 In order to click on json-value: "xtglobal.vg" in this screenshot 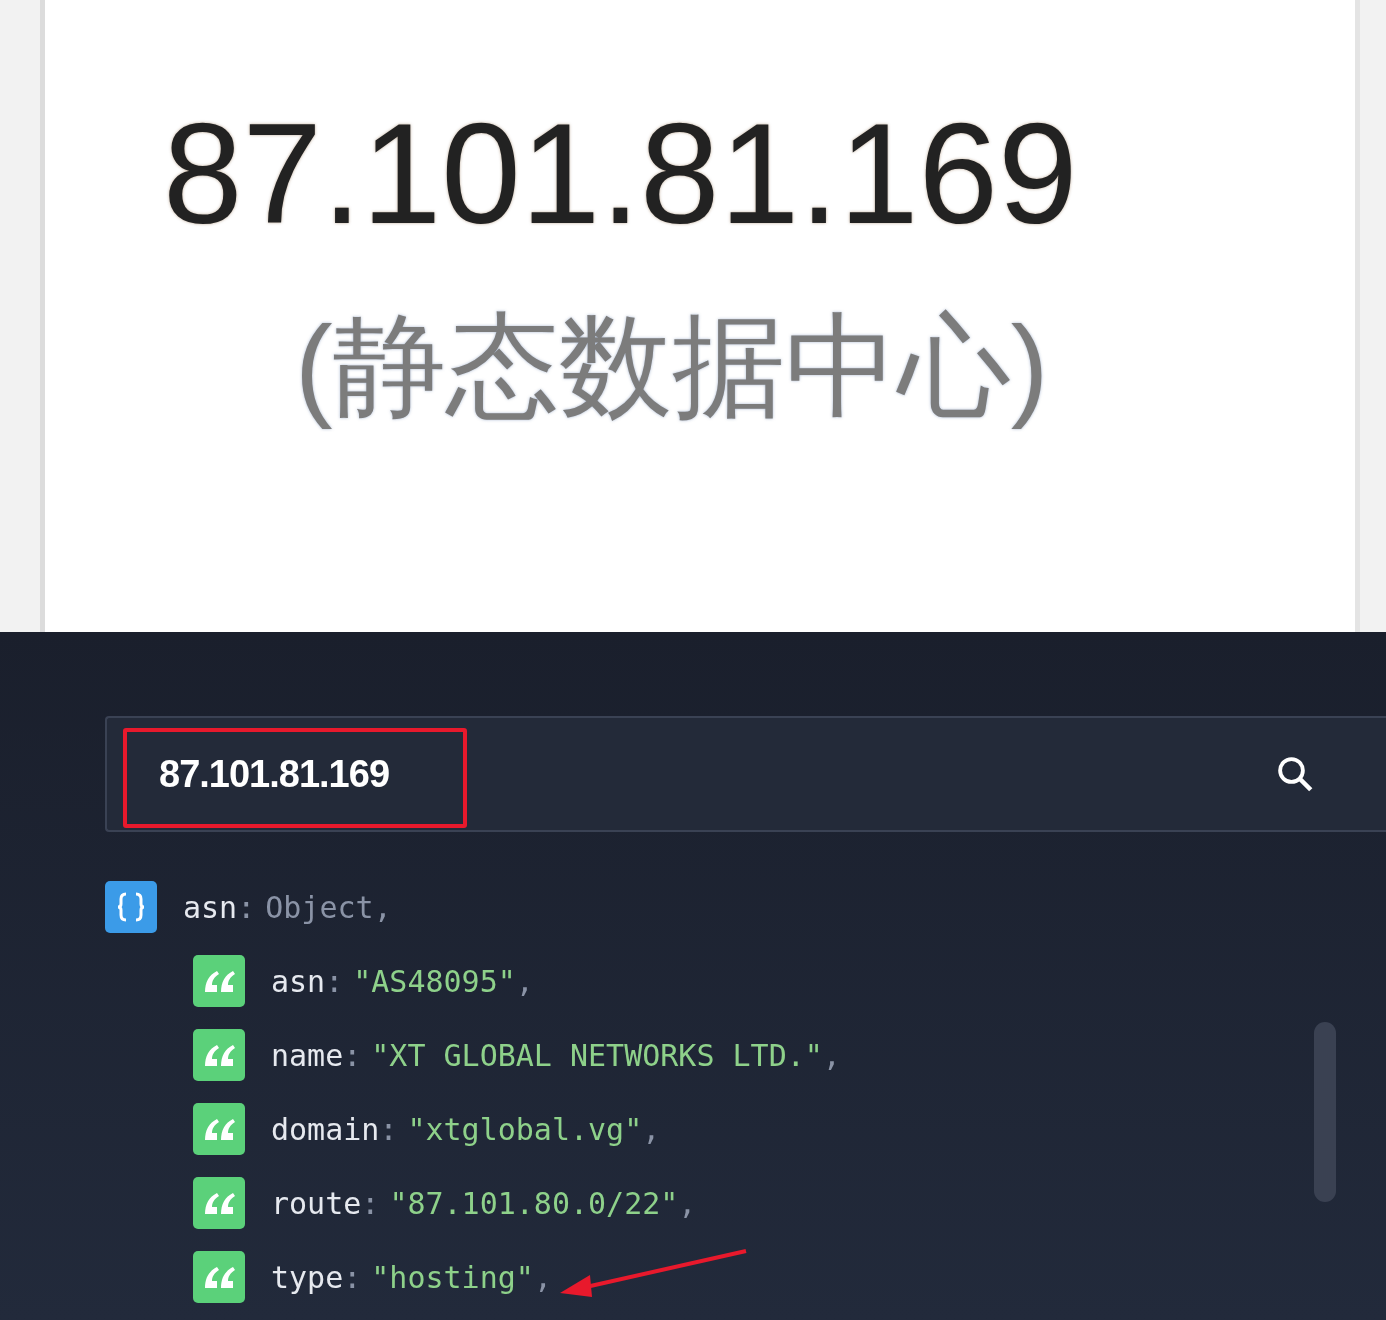, I will do `click(525, 1129)`.